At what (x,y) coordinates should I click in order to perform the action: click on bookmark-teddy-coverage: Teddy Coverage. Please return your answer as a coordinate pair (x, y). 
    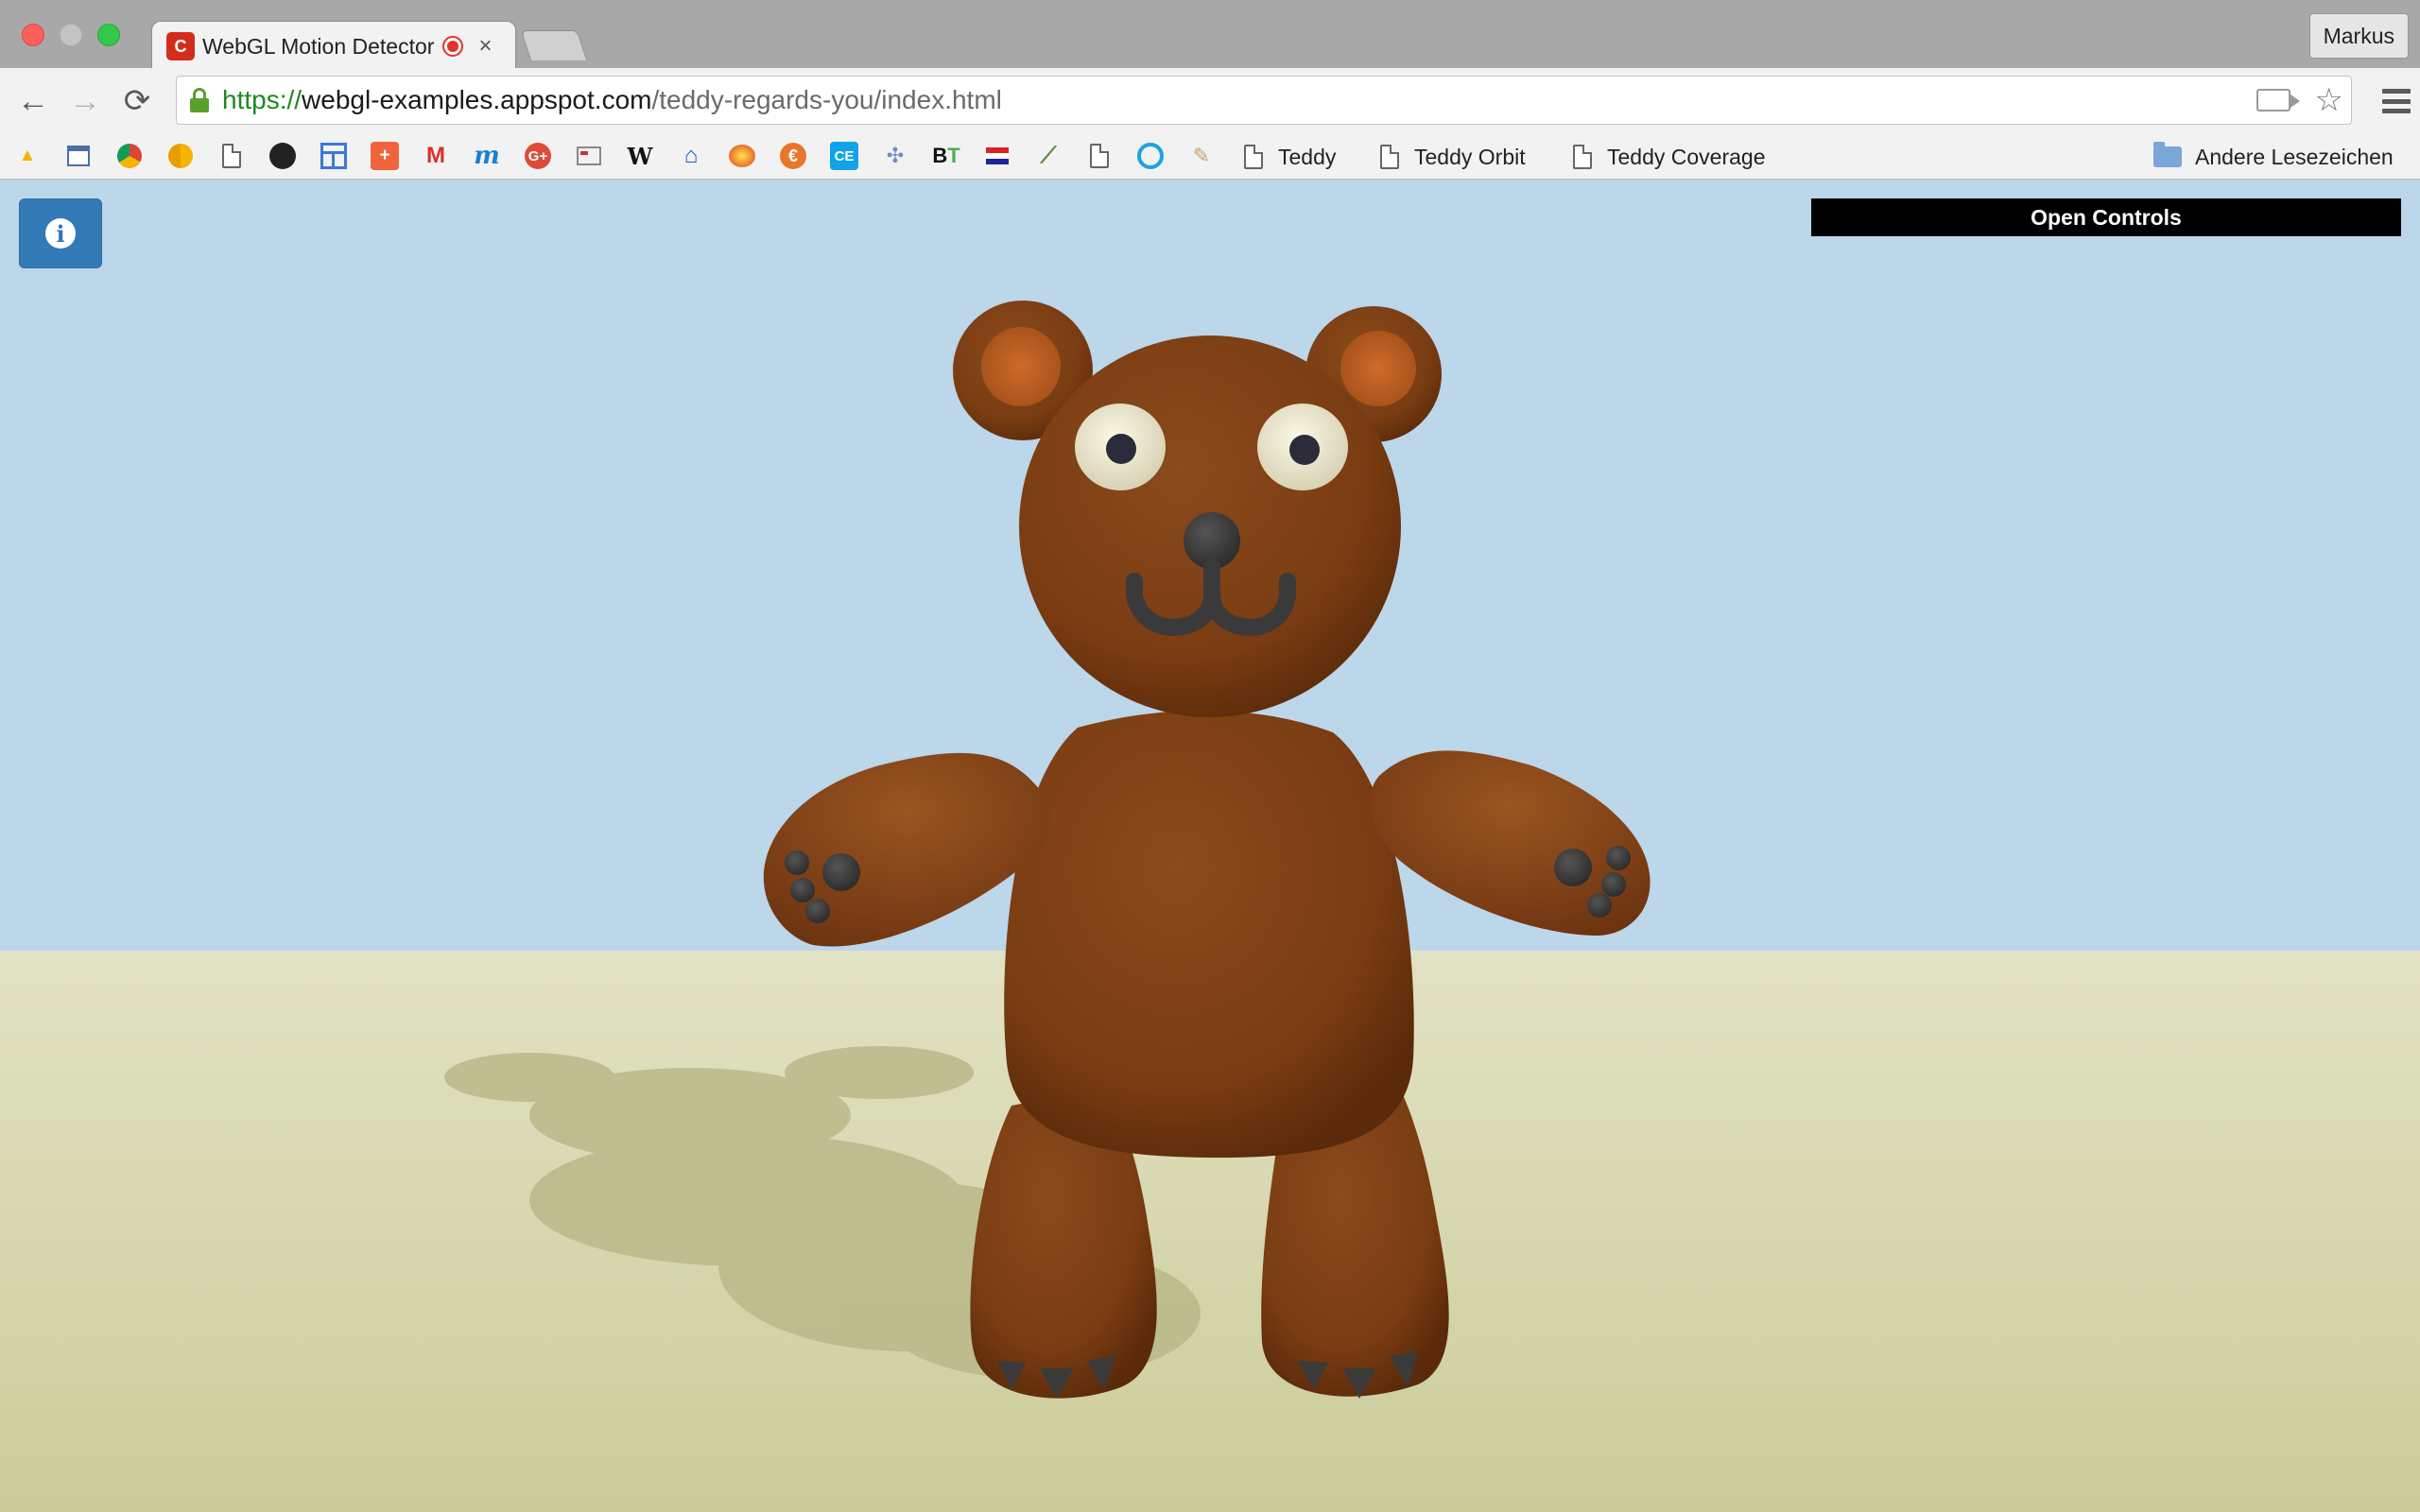
    Looking at the image, I should click on (1669, 157).